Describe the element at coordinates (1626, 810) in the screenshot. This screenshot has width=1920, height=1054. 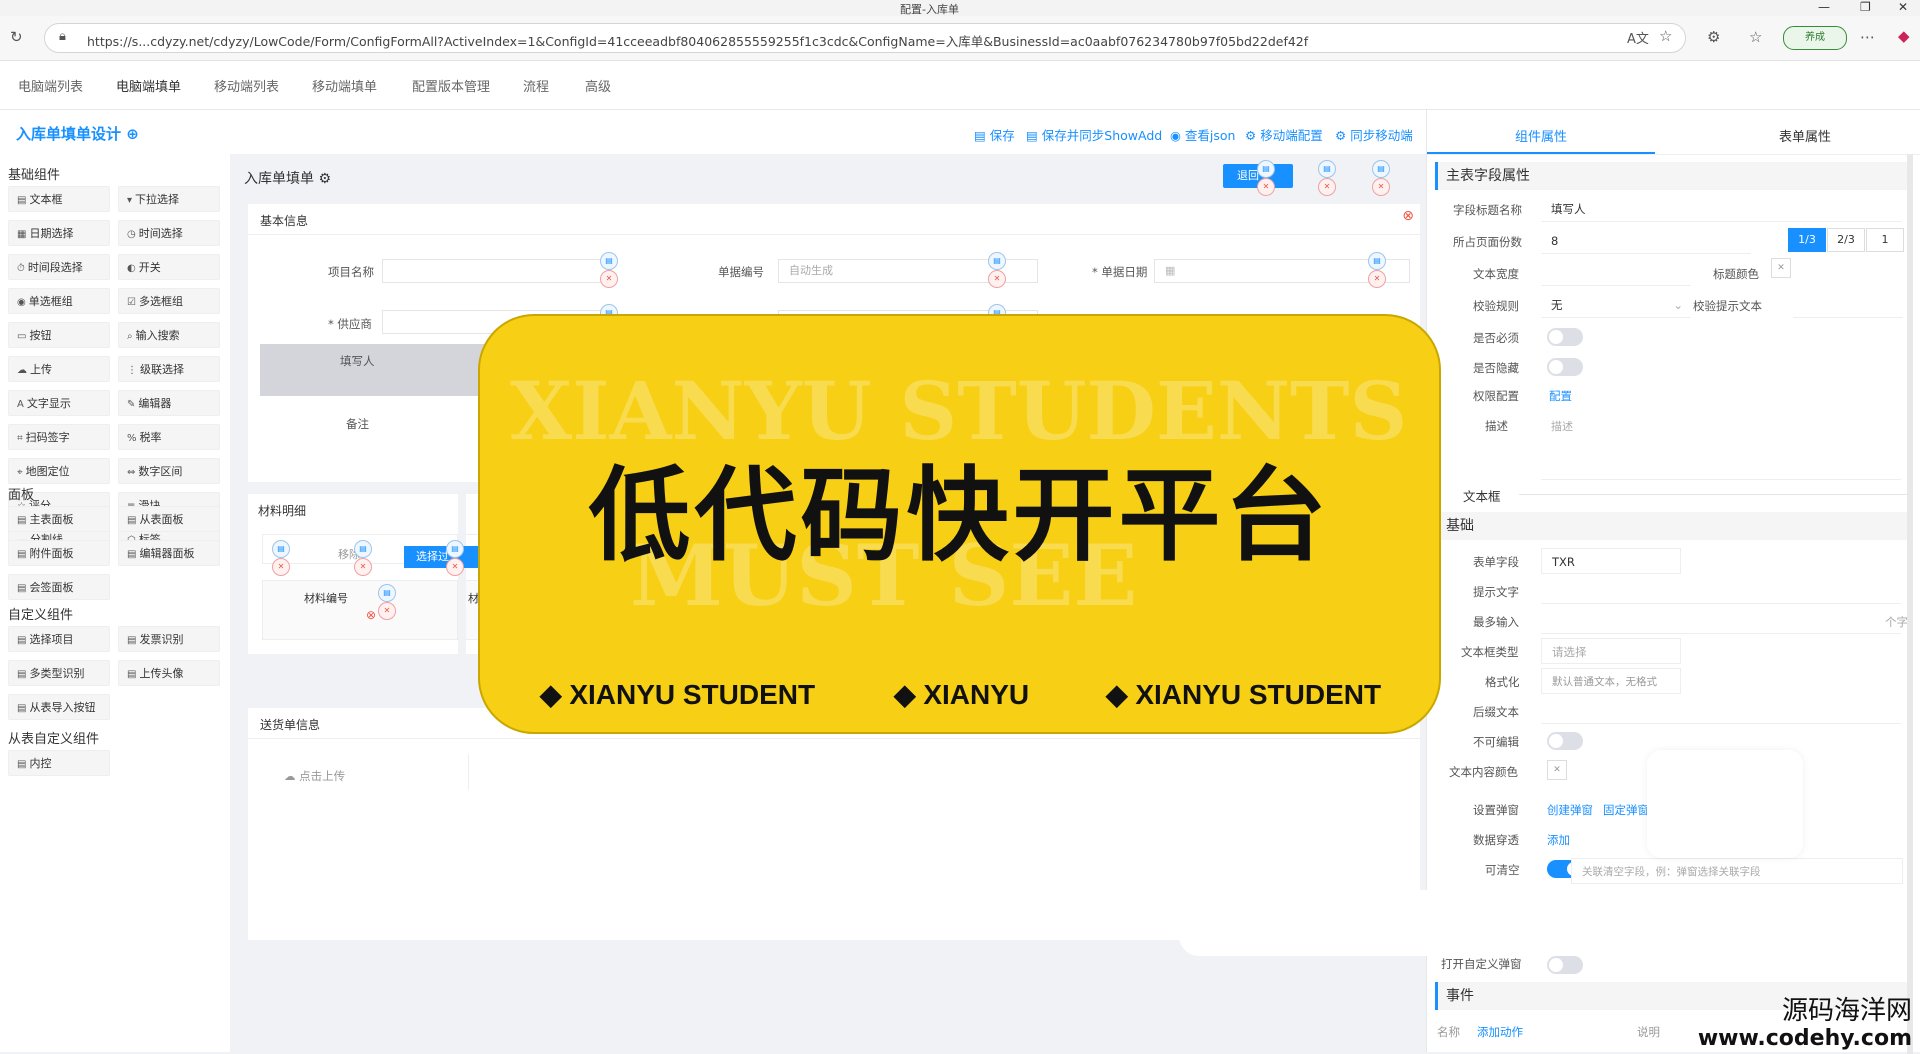
I see `fixed-popup-link: 固定弹窗` at that location.